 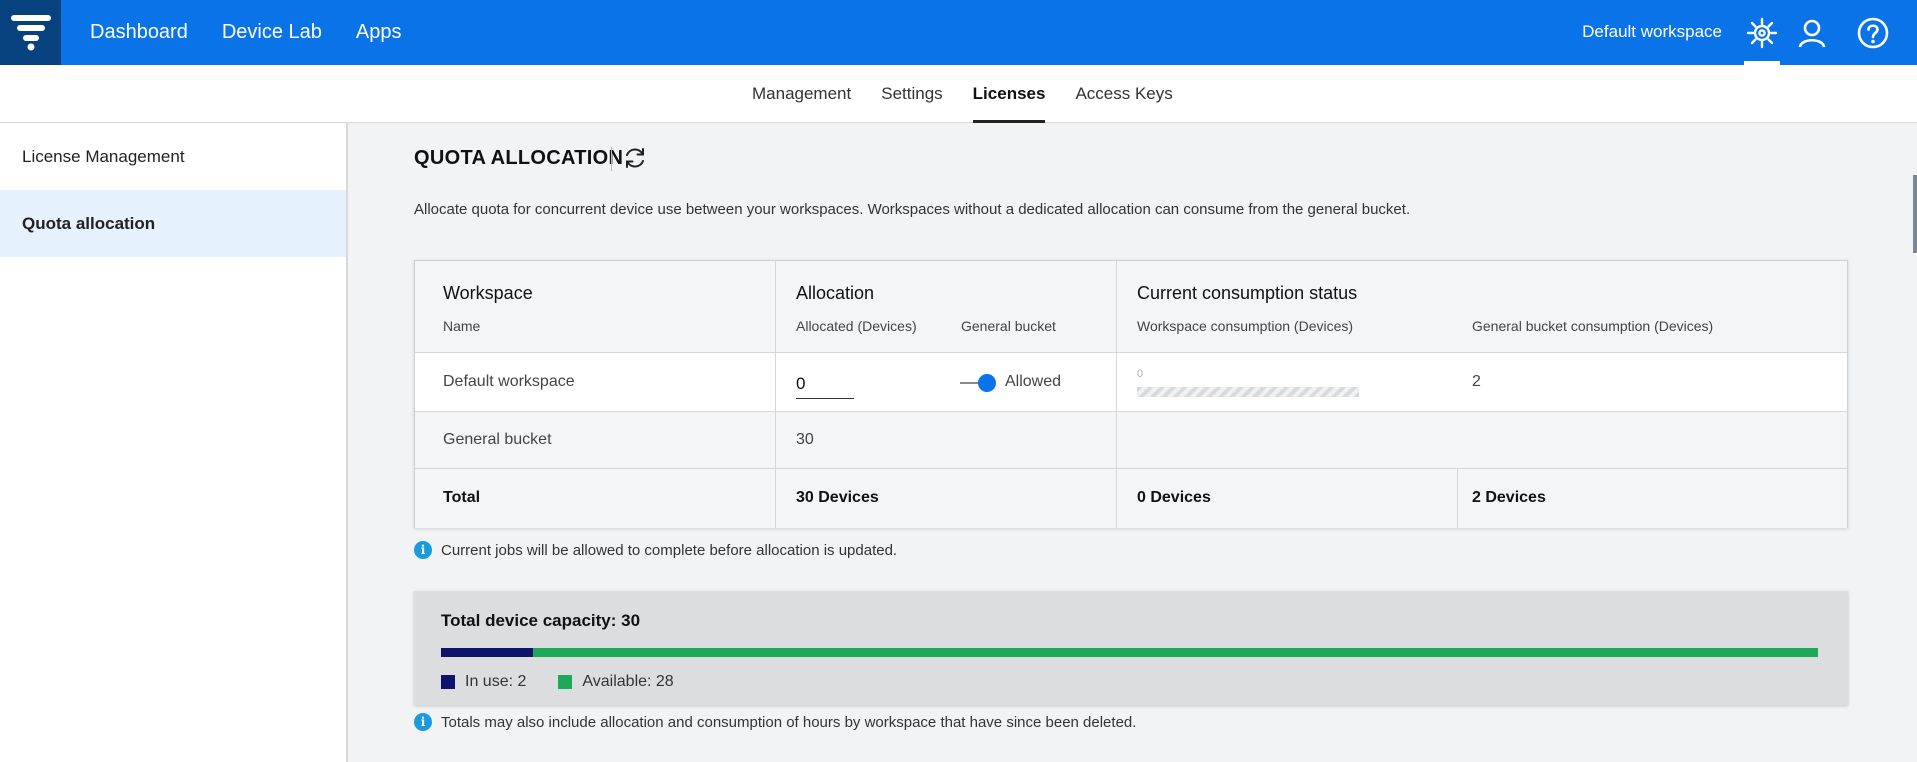 What do you see at coordinates (173, 156) in the screenshot?
I see `sidebar-item-license-management: License Management` at bounding box center [173, 156].